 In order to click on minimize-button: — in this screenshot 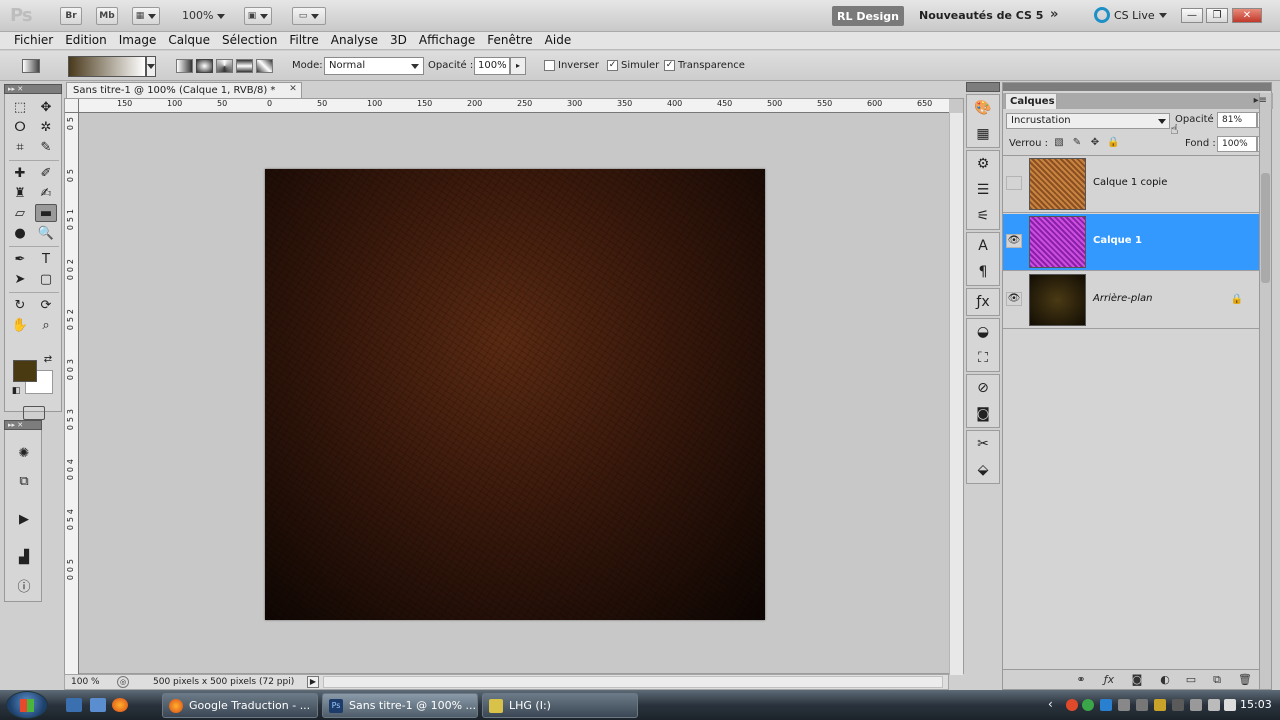, I will do `click(1192, 15)`.